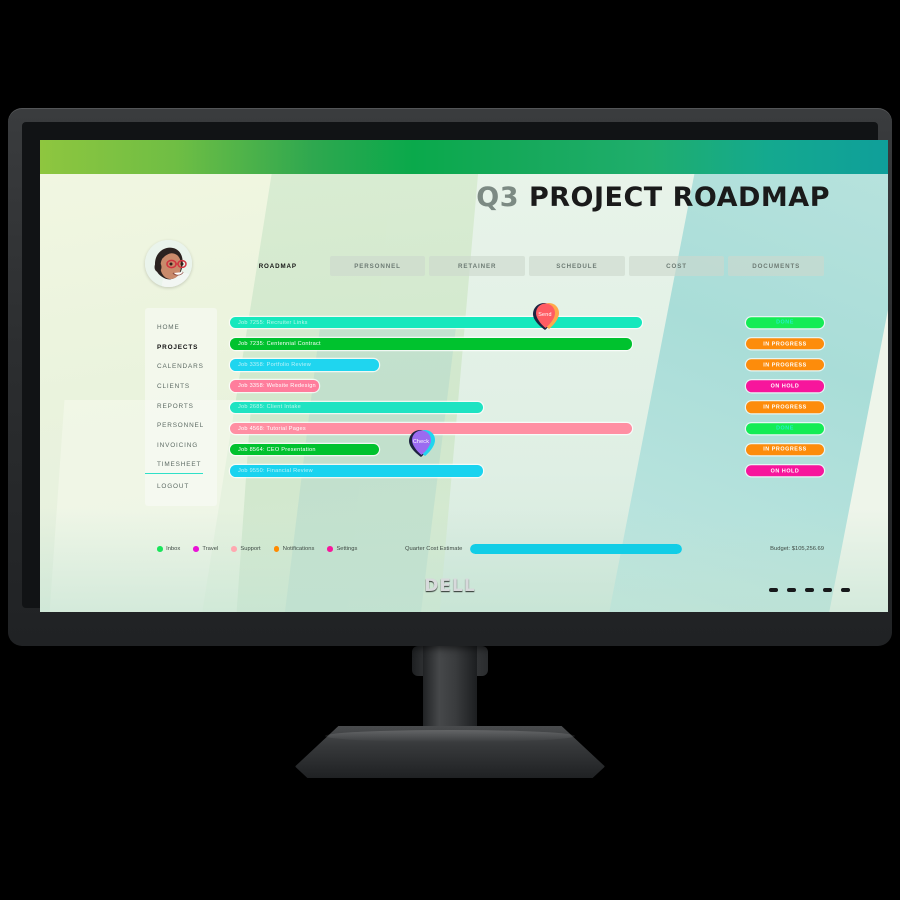  What do you see at coordinates (250, 549) in the screenshot?
I see `legend-label: Support` at bounding box center [250, 549].